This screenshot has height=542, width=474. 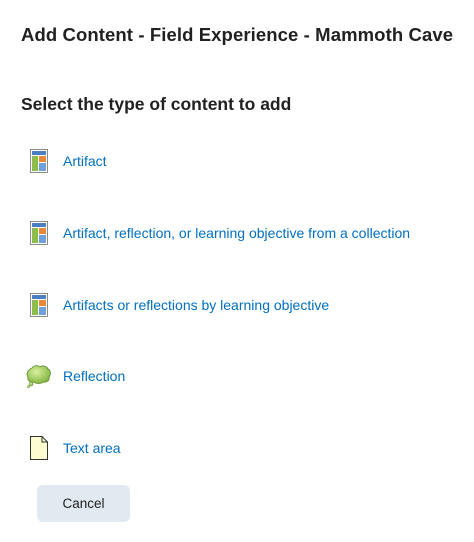 What do you see at coordinates (39, 448) in the screenshot?
I see `text-area-icon` at bounding box center [39, 448].